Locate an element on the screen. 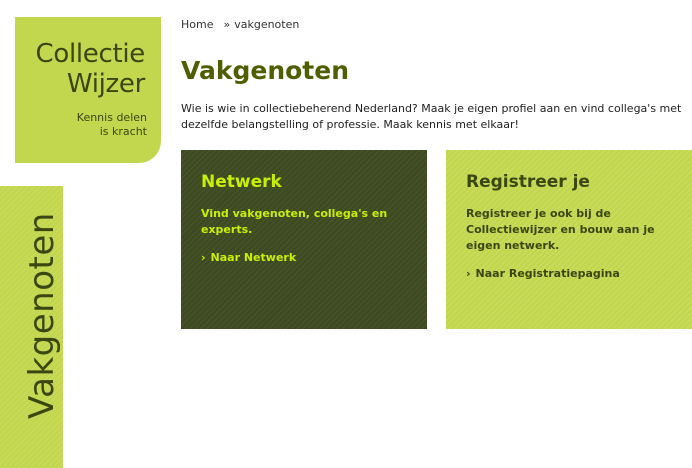 The height and width of the screenshot is (468, 692). register-link: › Naar Registratiepagina is located at coordinates (569, 274).